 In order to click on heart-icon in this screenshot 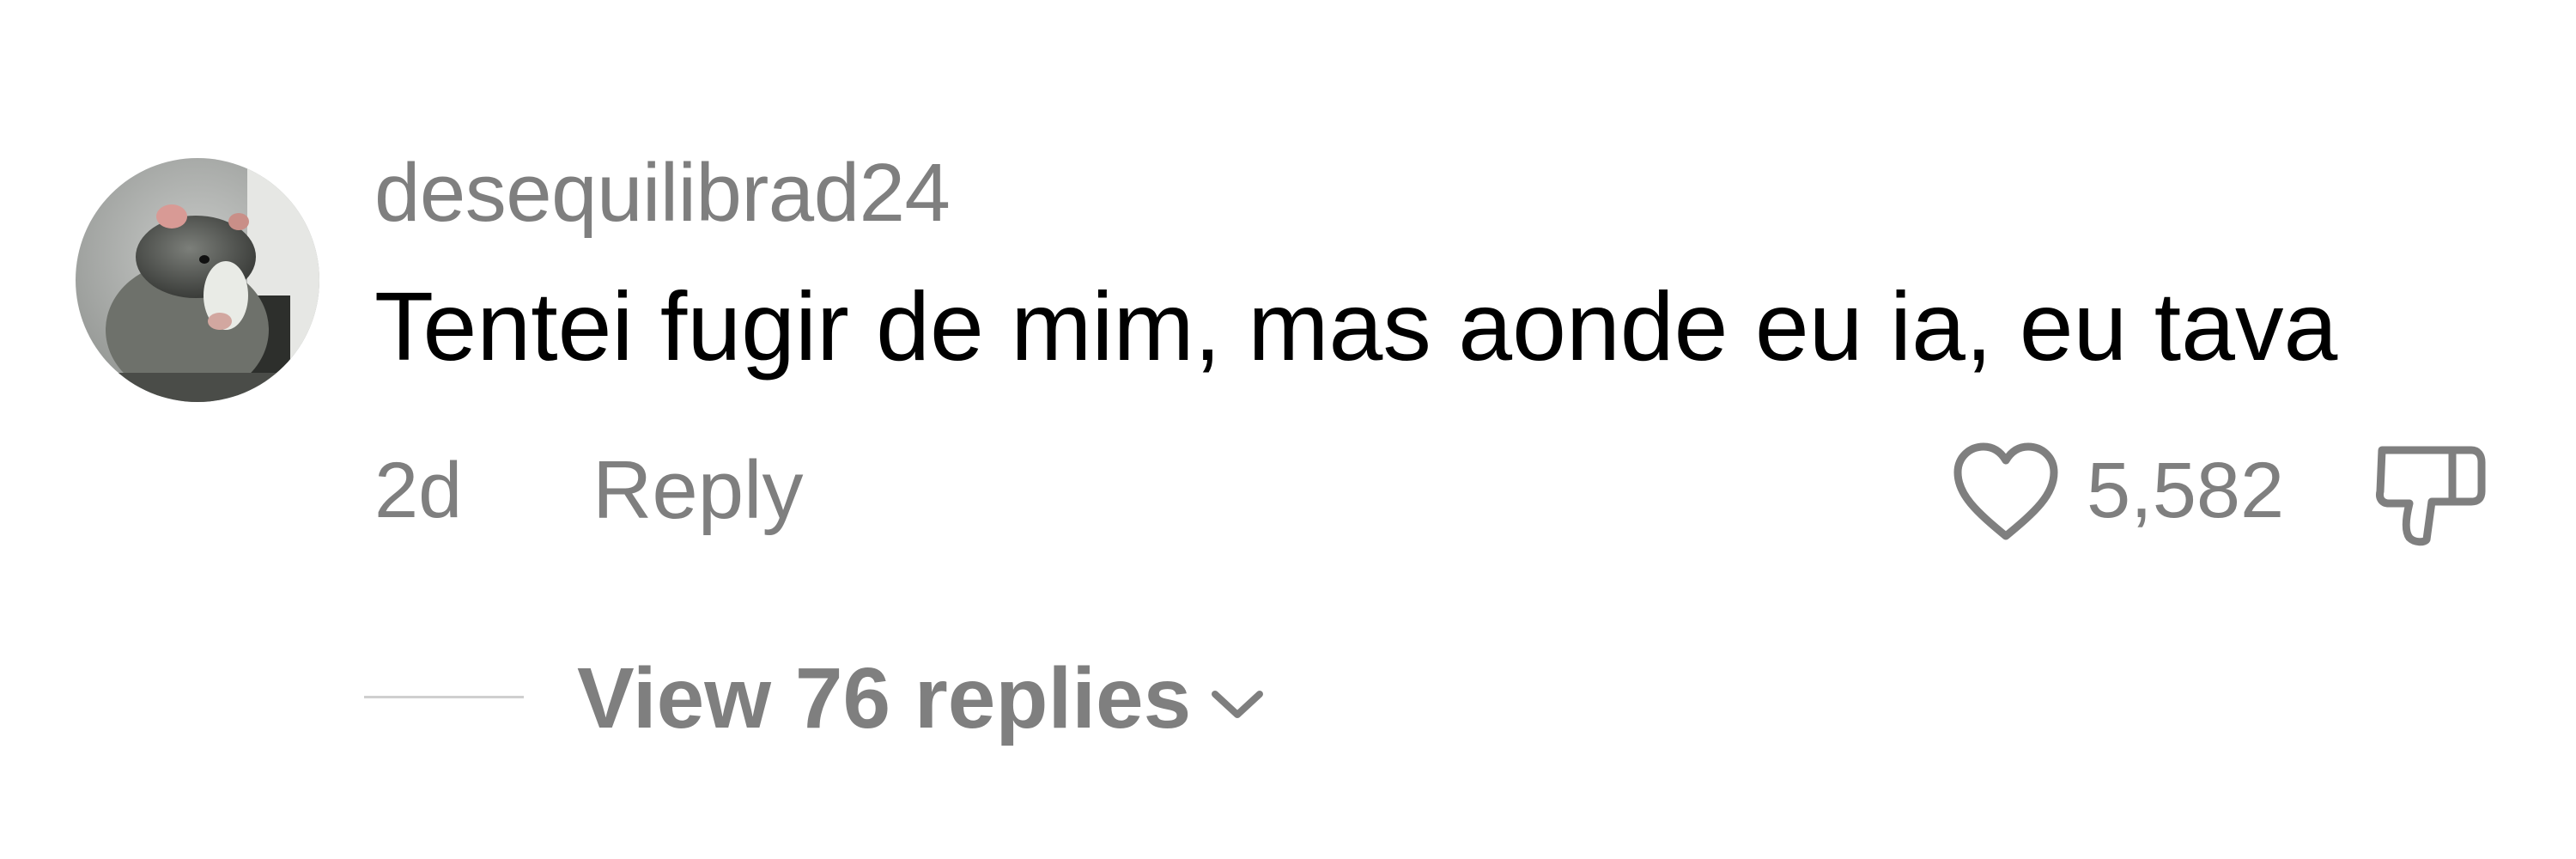, I will do `click(2006, 493)`.